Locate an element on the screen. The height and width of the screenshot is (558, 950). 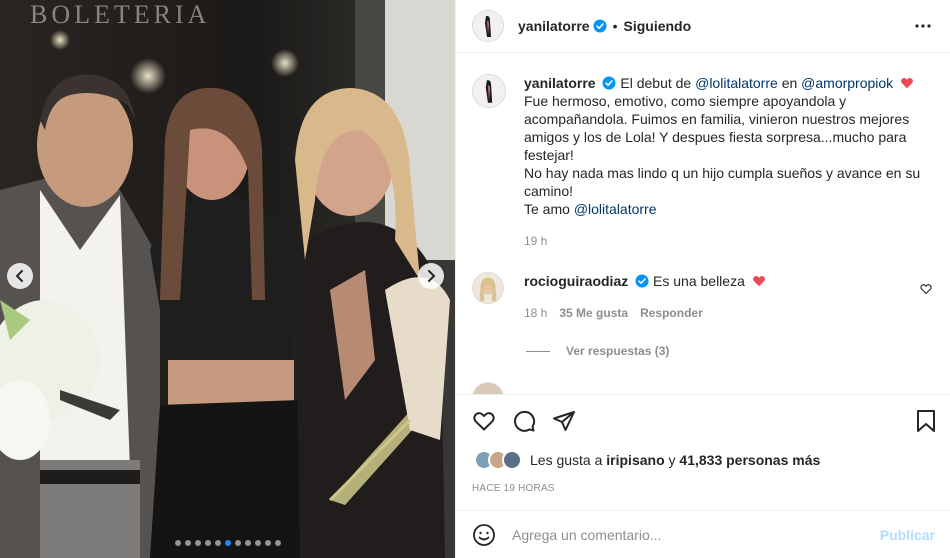
save-button is located at coordinates (926, 422).